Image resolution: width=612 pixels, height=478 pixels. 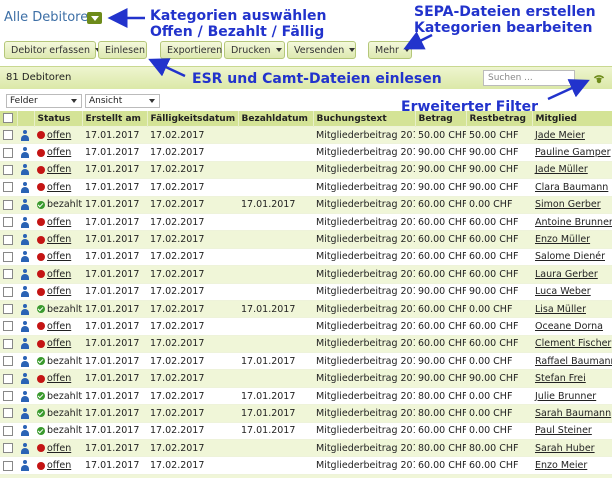 What do you see at coordinates (573, 222) in the screenshot?
I see `member-link: Antoine Brunner` at bounding box center [573, 222].